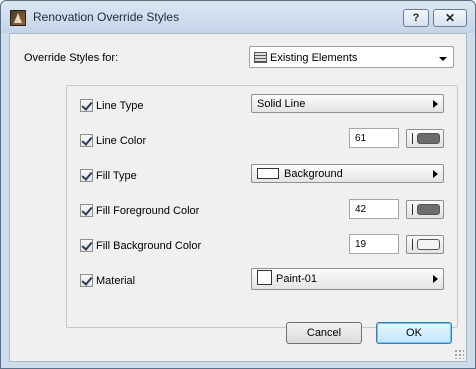  What do you see at coordinates (86, 280) in the screenshot?
I see `material-checkbox` at bounding box center [86, 280].